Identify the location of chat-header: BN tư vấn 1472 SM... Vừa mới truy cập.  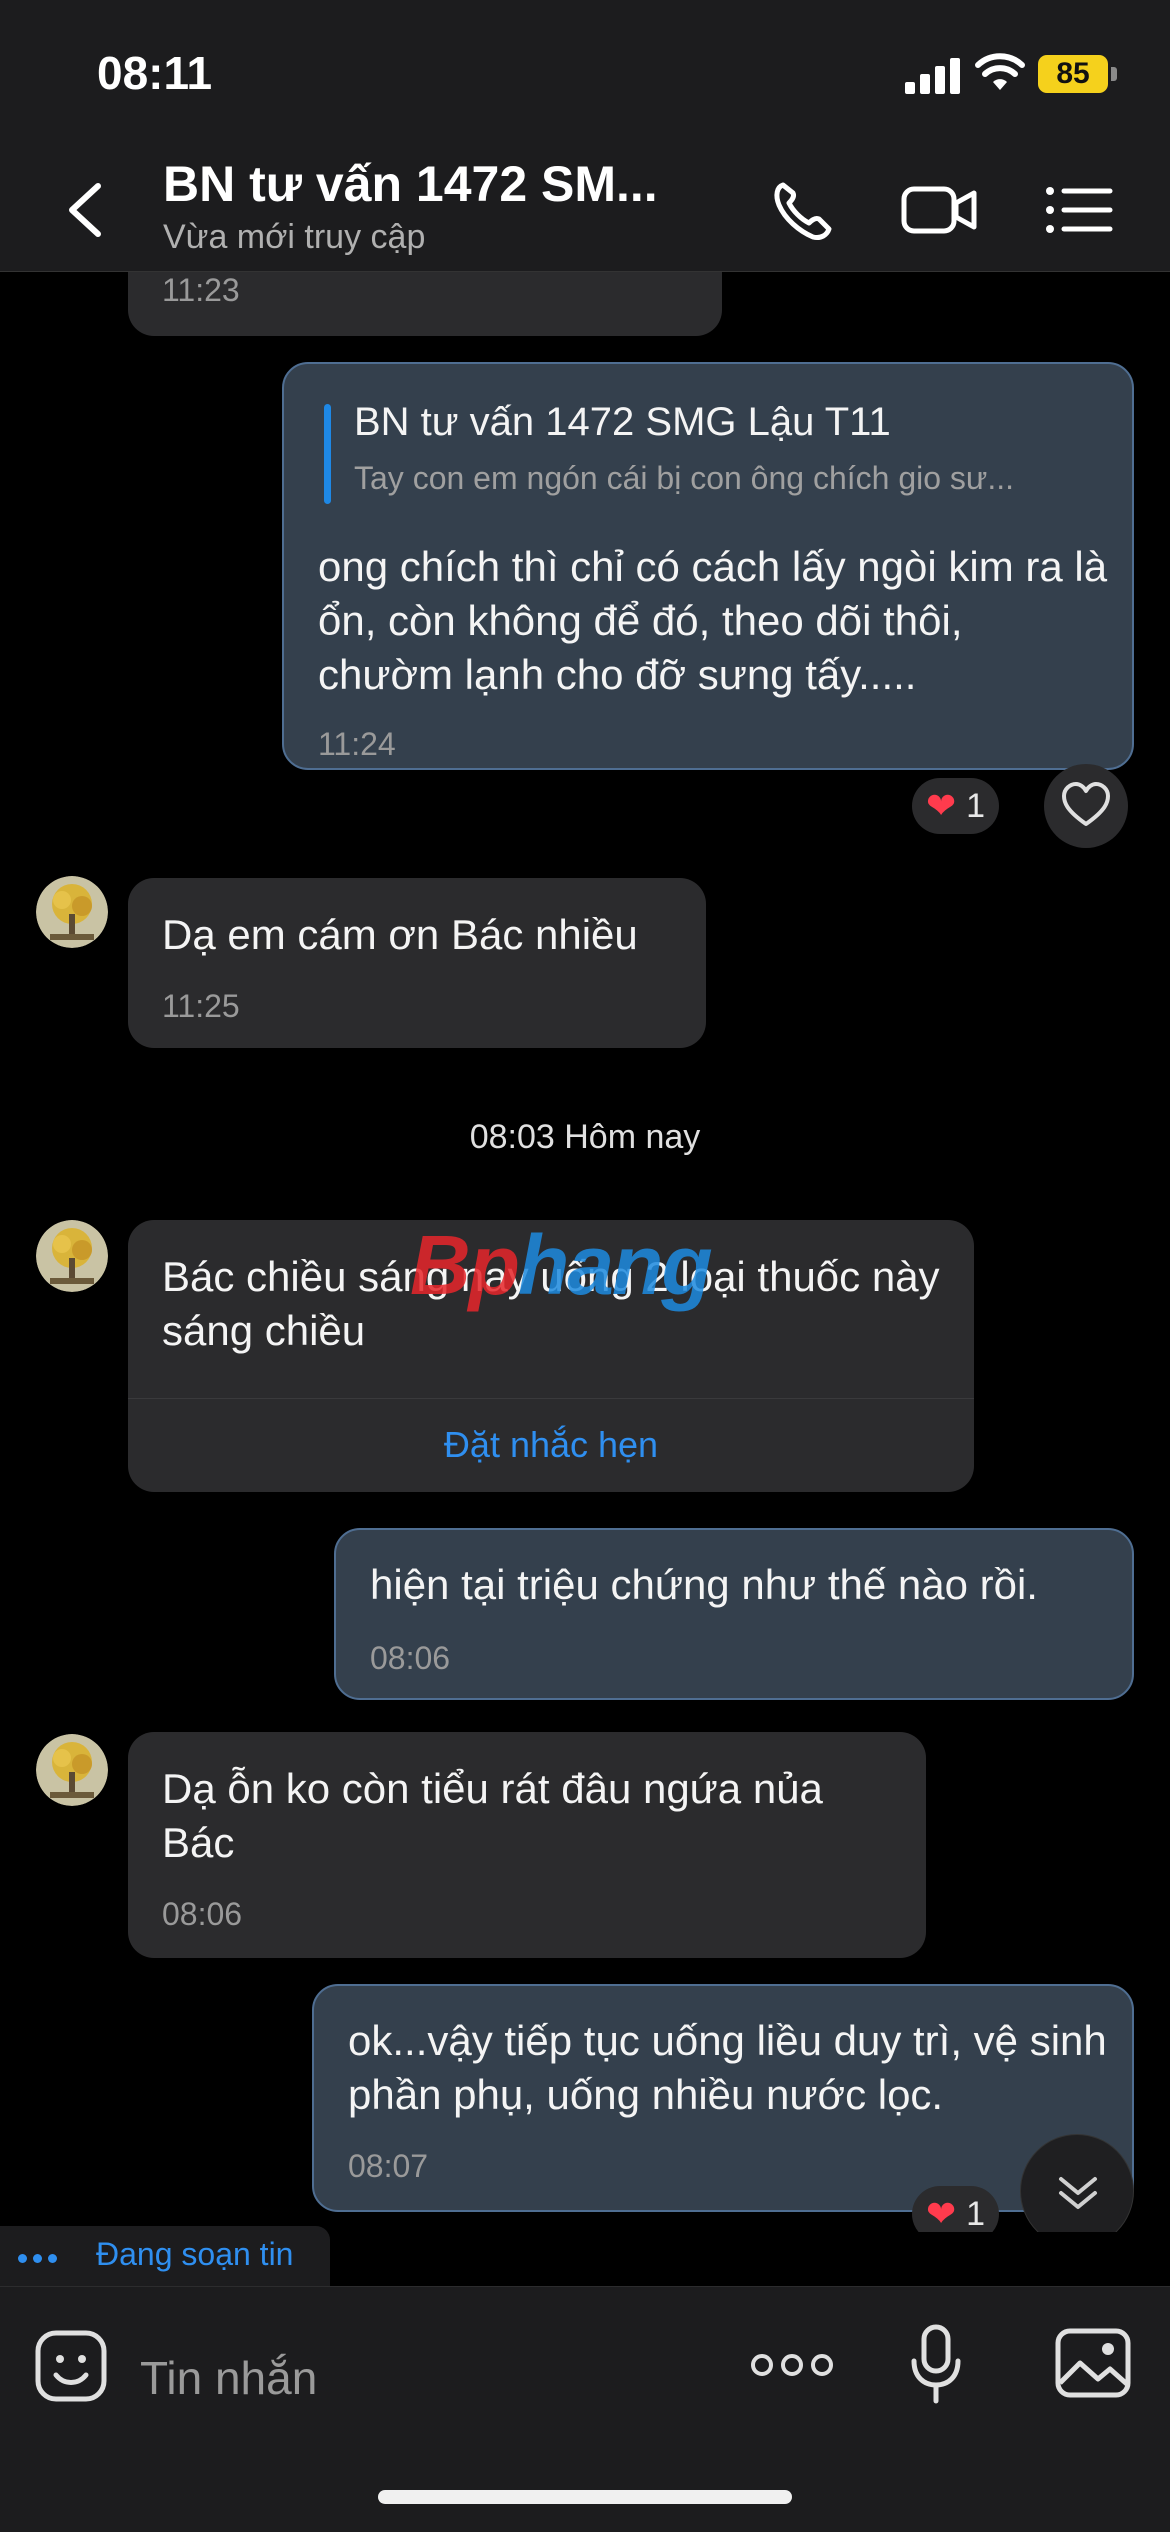
(585, 206).